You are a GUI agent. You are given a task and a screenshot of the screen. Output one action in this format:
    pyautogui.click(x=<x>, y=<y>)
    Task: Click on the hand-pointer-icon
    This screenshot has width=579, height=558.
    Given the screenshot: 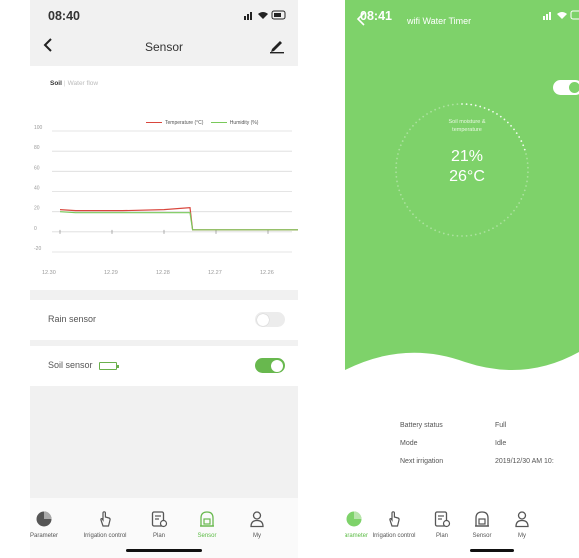 What is the action you would take?
    pyautogui.click(x=394, y=519)
    